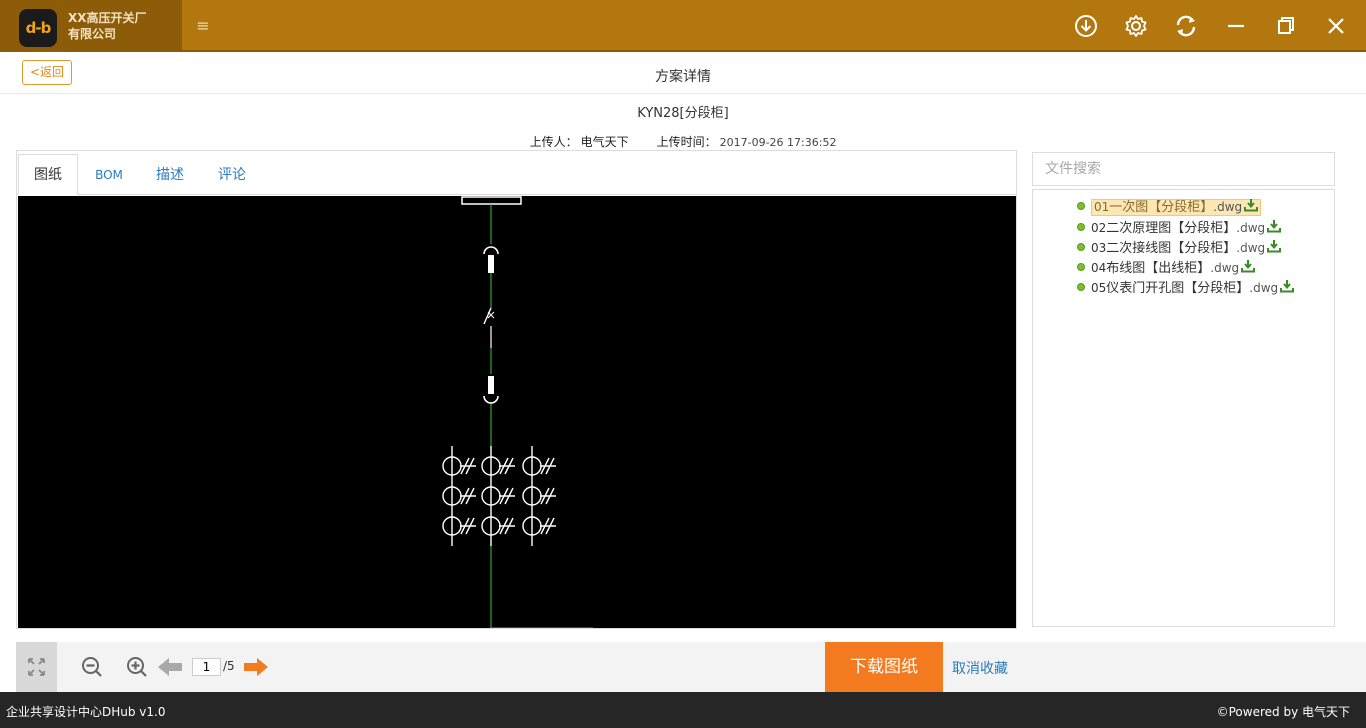 The width and height of the screenshot is (1366, 728). What do you see at coordinates (1099, 268) in the screenshot?
I see `file-num: 04` at bounding box center [1099, 268].